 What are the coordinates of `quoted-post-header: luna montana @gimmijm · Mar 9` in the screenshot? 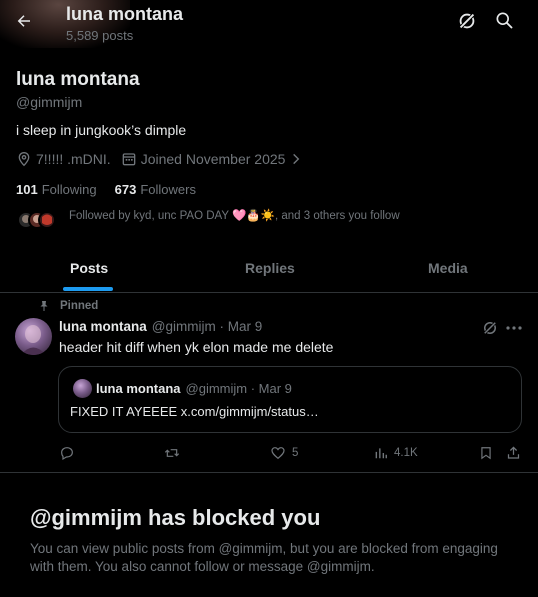 It's located at (194, 388).